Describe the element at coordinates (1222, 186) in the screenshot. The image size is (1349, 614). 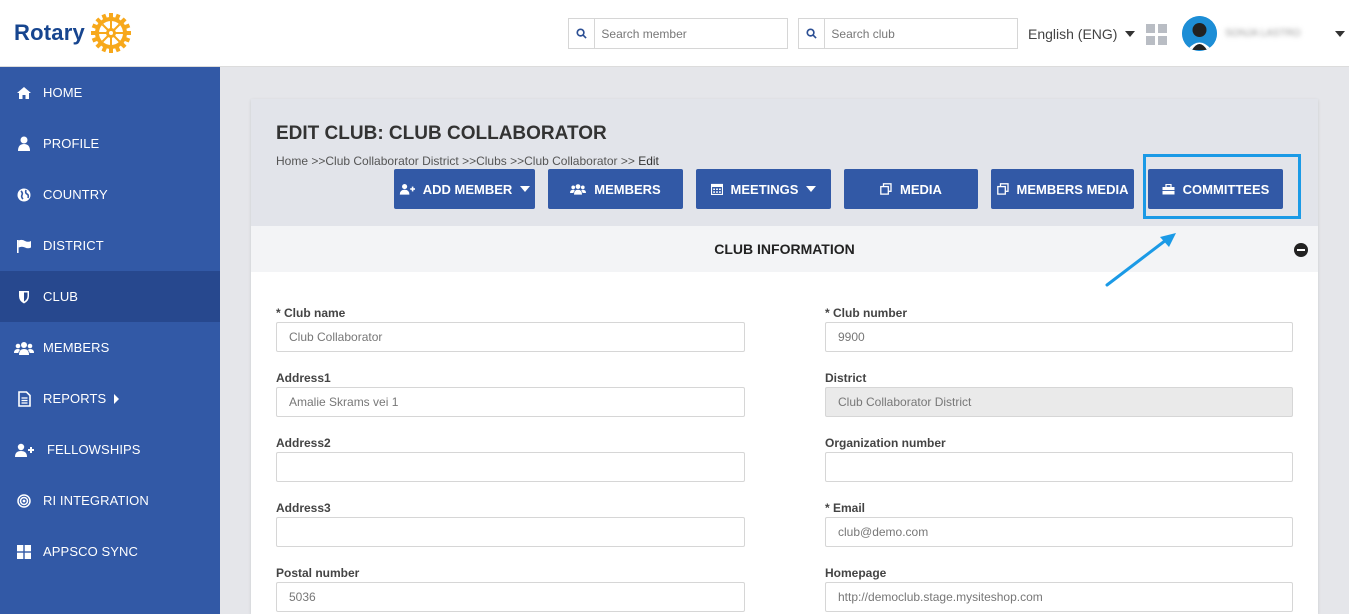
I see `committees-highlight-box` at that location.